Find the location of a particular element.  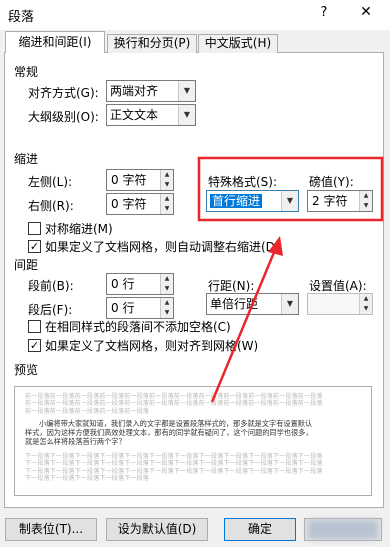

annotation-arrow-head is located at coordinates (275, 246).